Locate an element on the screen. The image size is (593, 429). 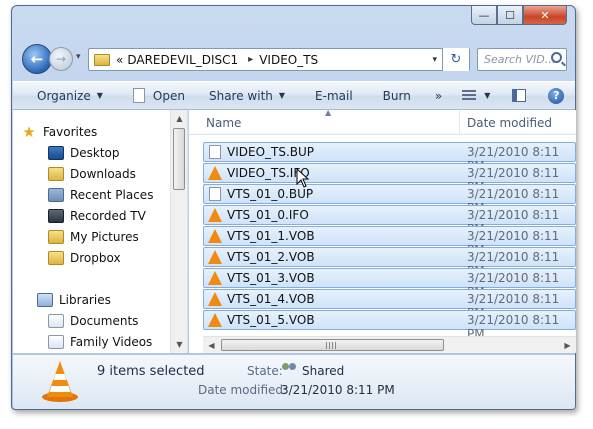
grip-icon is located at coordinates (331, 345).